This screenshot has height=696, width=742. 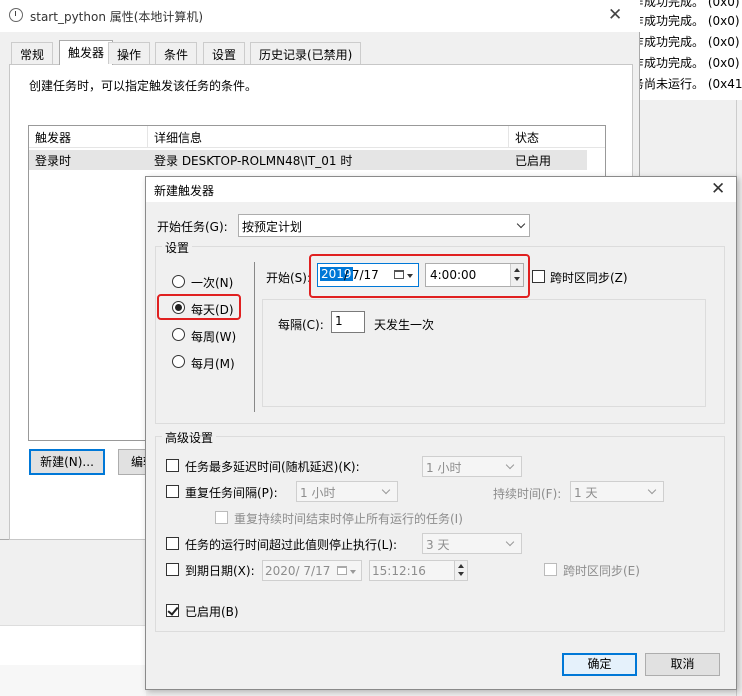 I want to click on tab-settings: 设置, so click(x=224, y=53).